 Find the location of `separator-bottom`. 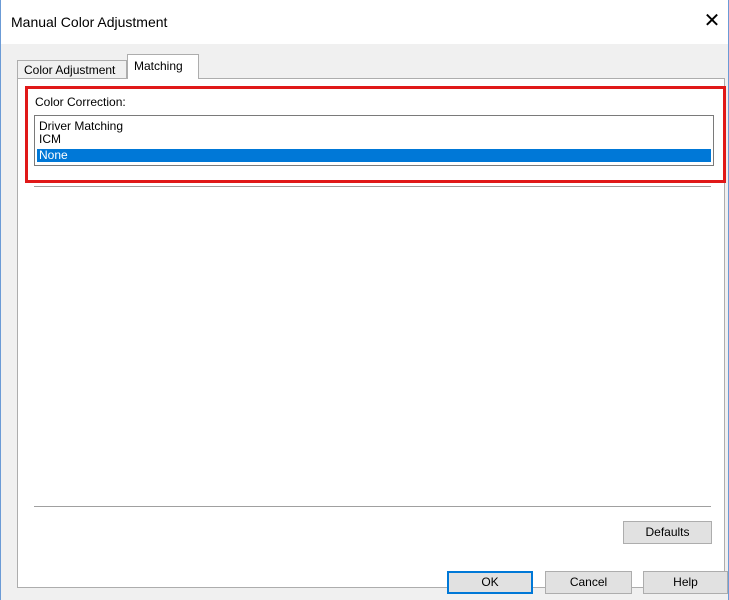

separator-bottom is located at coordinates (372, 506).